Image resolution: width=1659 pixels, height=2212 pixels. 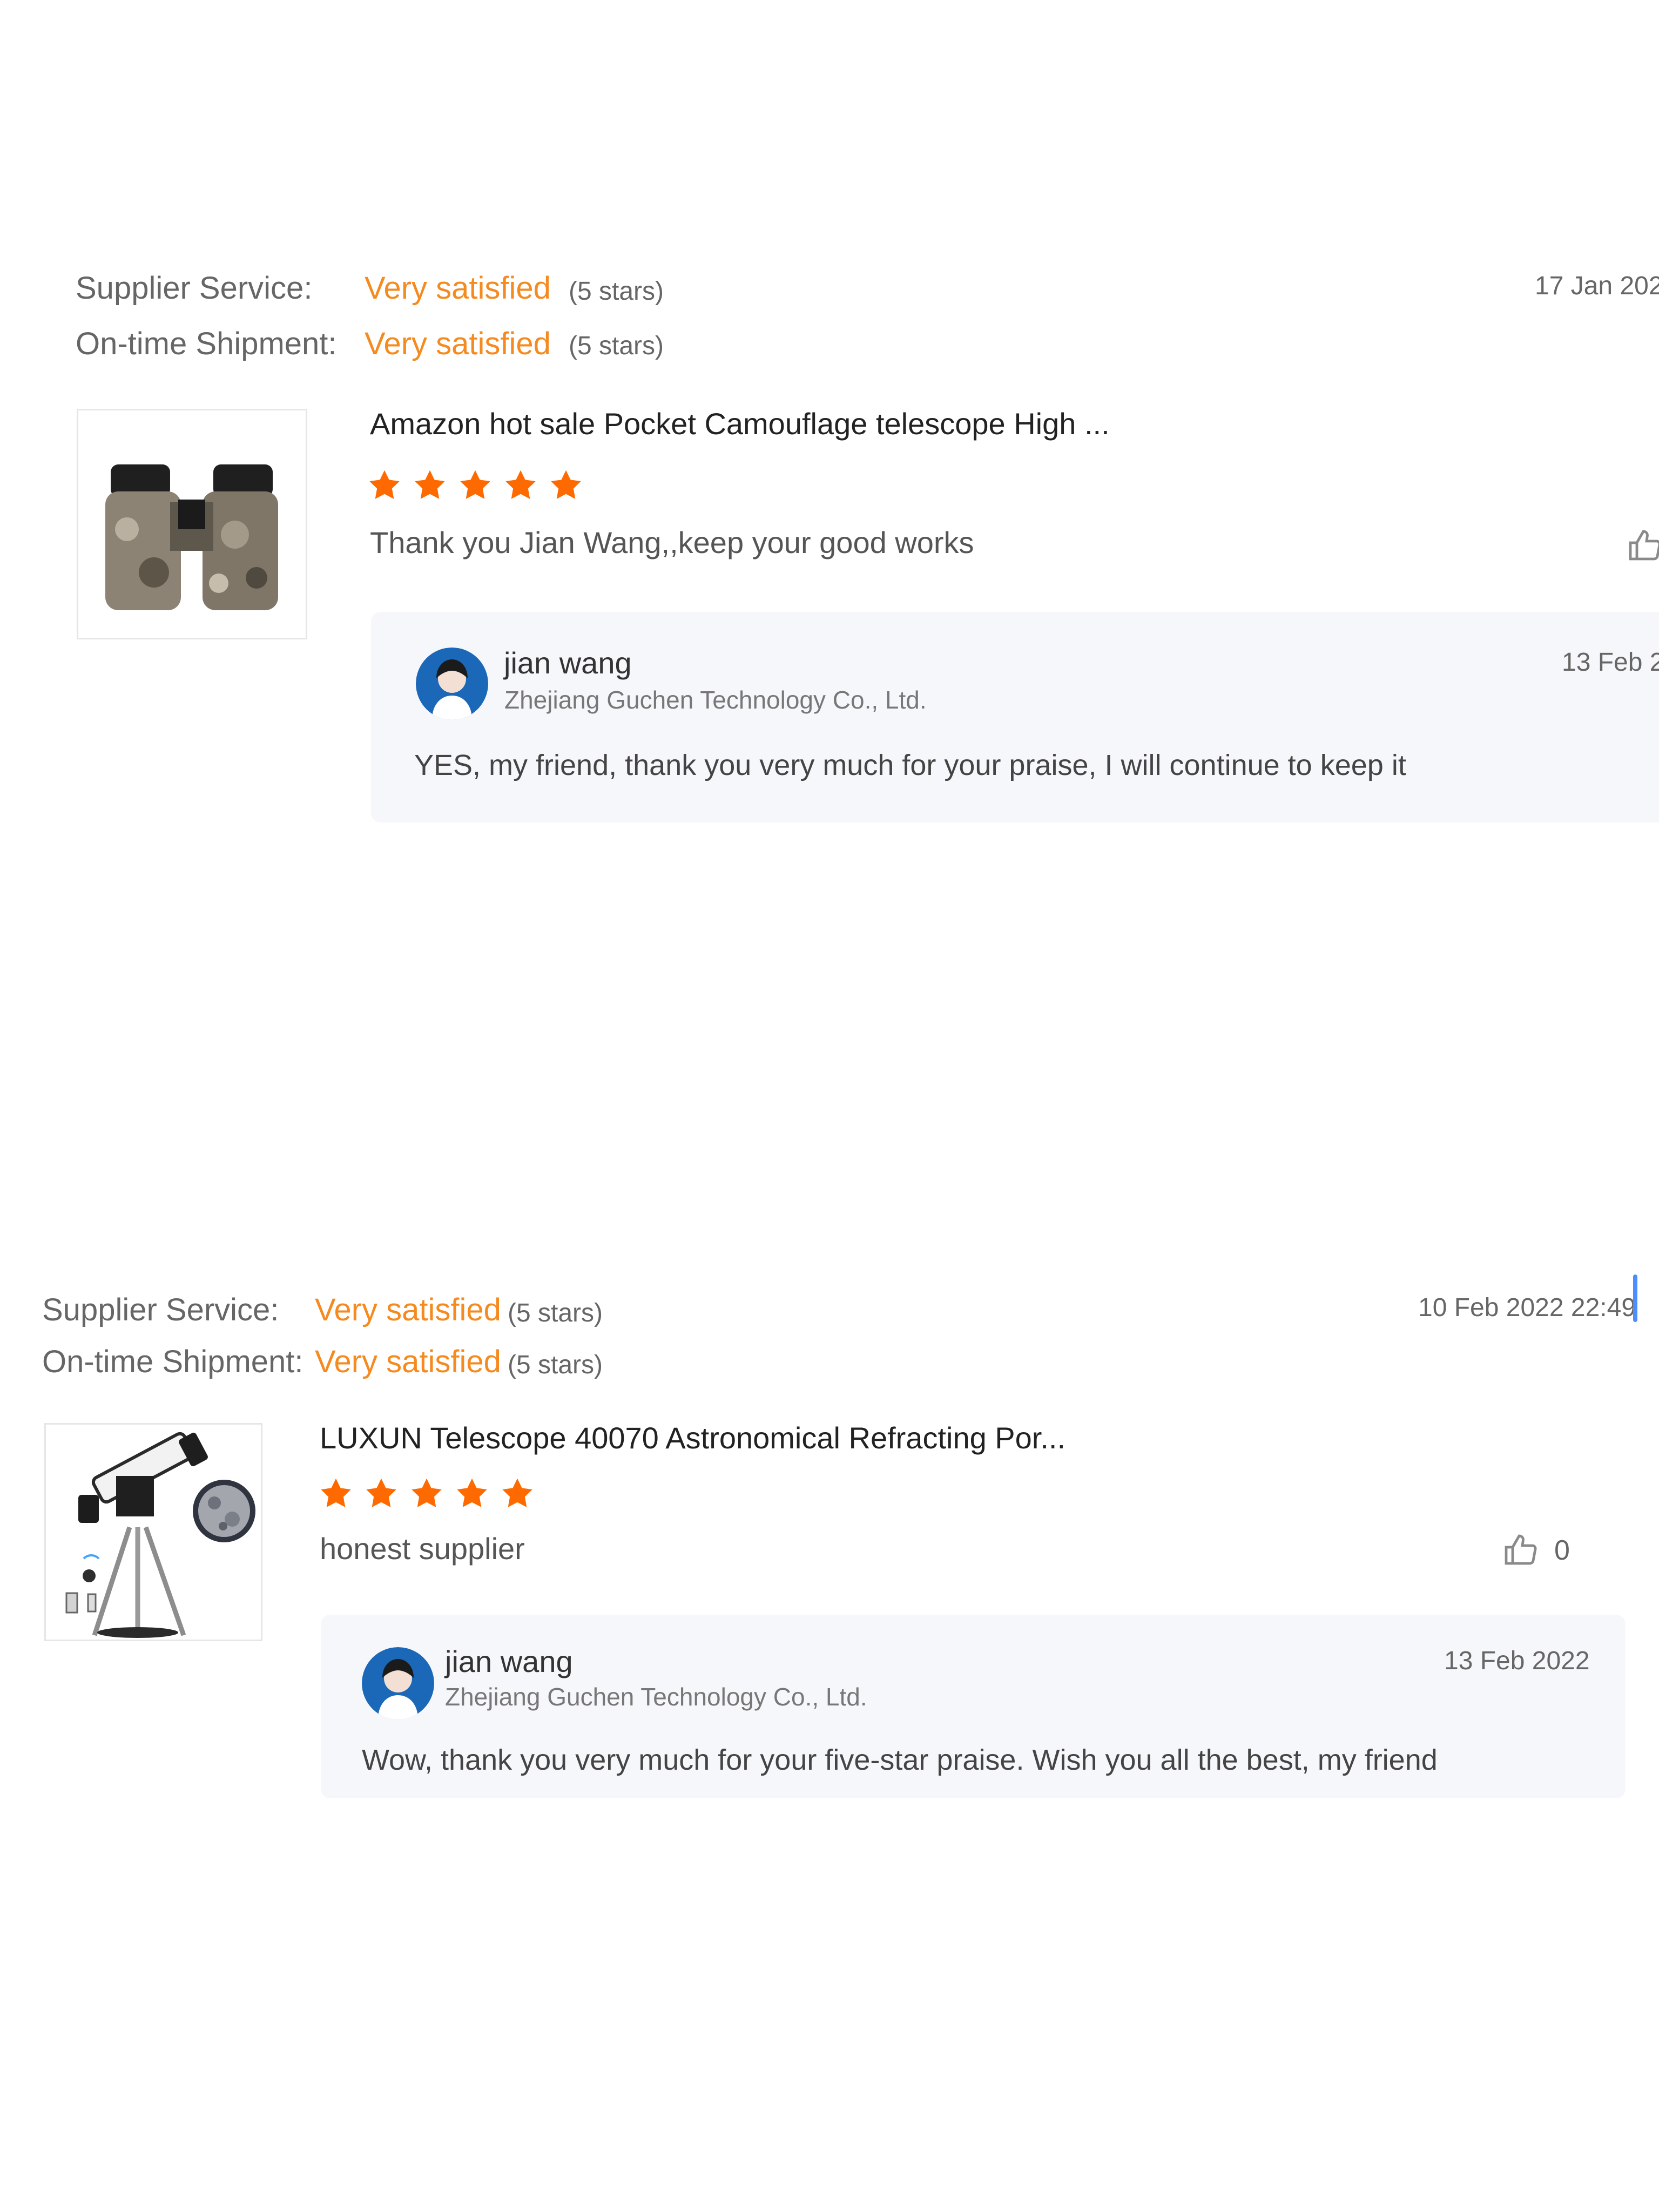 What do you see at coordinates (1527, 1307) in the screenshot?
I see `review-date: 10 Feb 2022 22:49` at bounding box center [1527, 1307].